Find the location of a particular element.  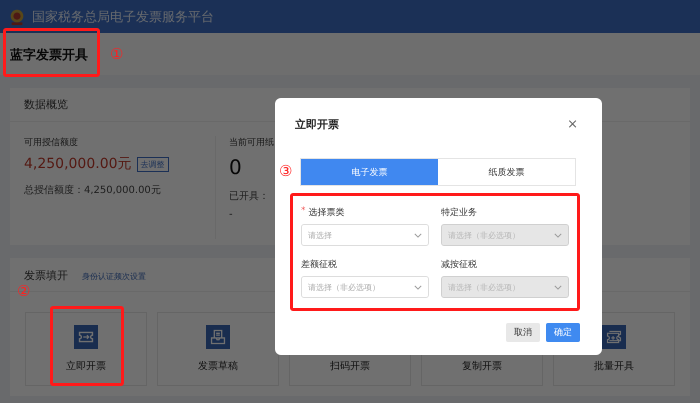

stat-value: 4,250,000.00元 is located at coordinates (78, 164).